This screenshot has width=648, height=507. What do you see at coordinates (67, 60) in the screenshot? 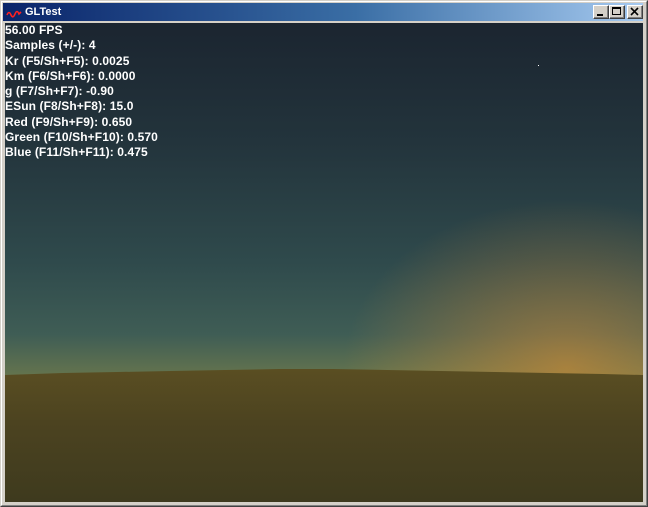
I see `hud-kr: Kr (F5/Sh+F5): 0.0025` at bounding box center [67, 60].